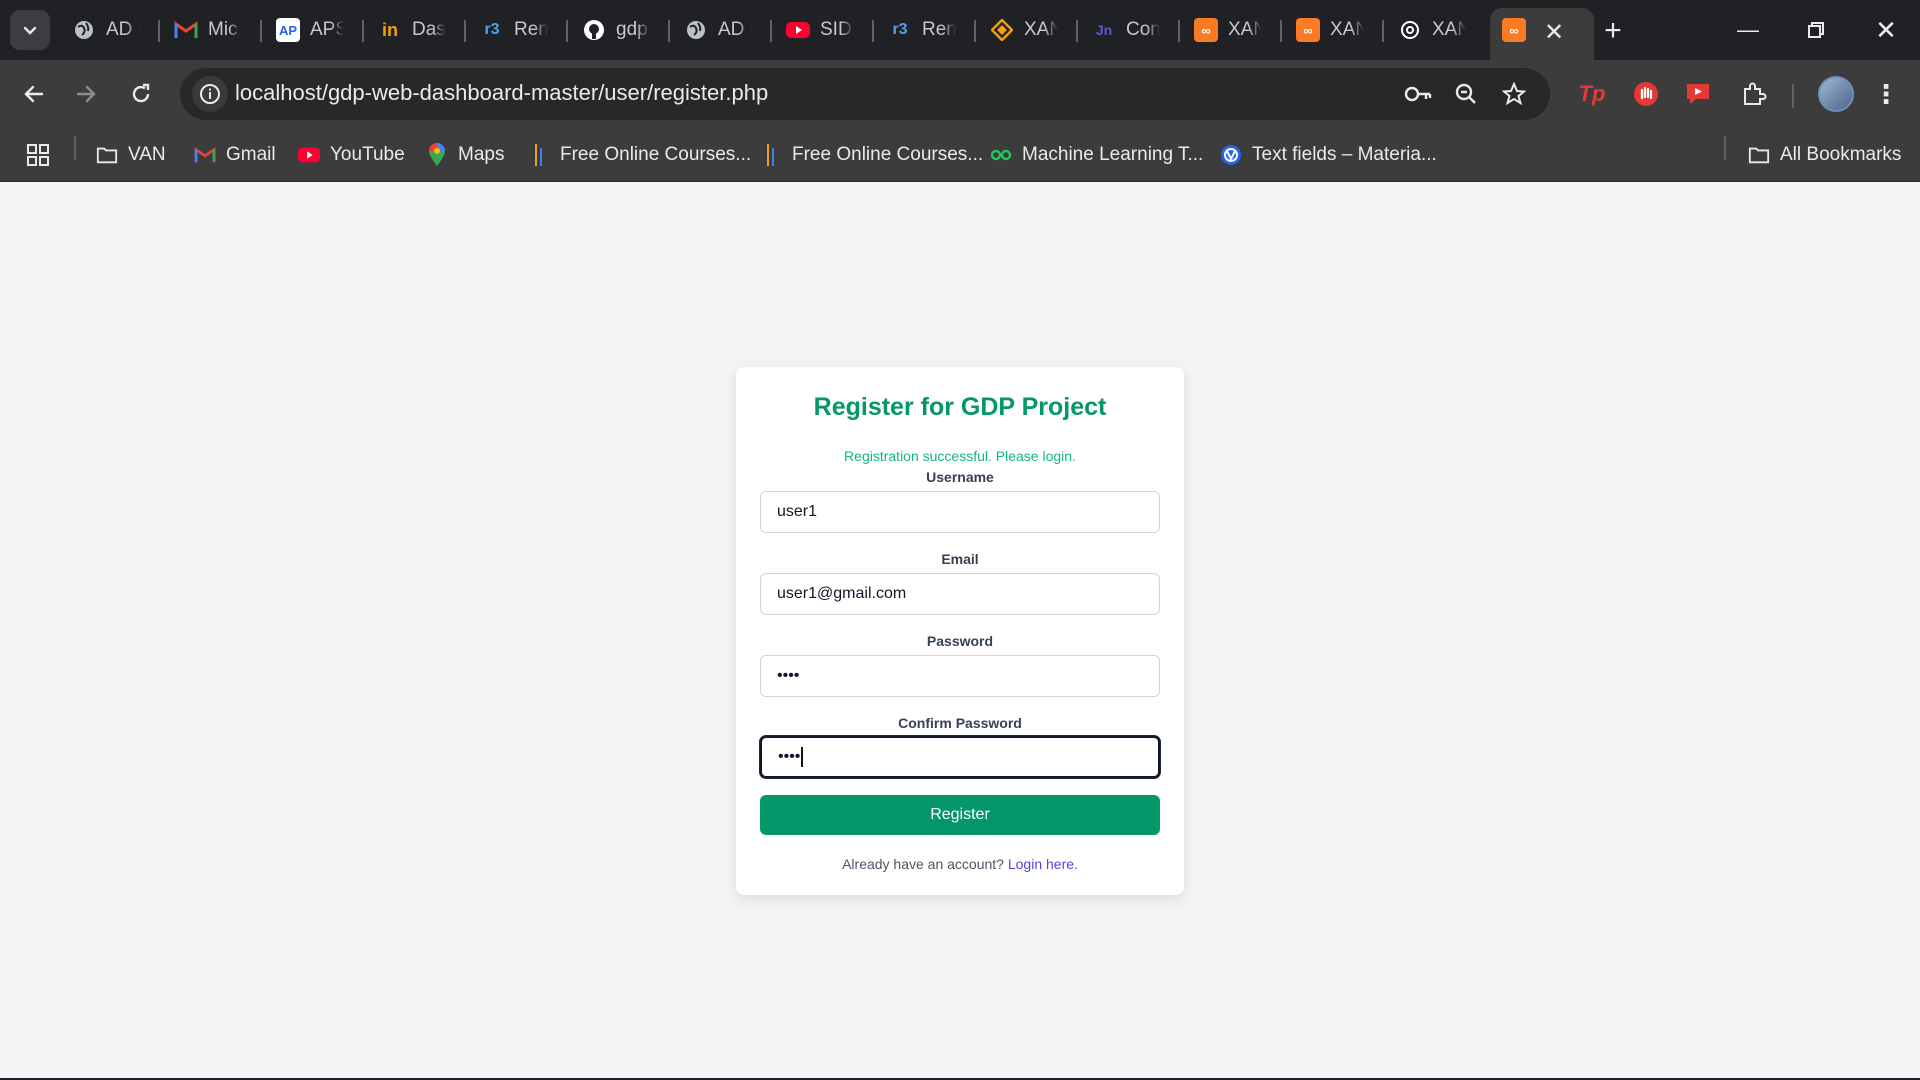 Image resolution: width=1920 pixels, height=1080 pixels. Describe the element at coordinates (38, 155) in the screenshot. I see `apps-grid-icon` at that location.